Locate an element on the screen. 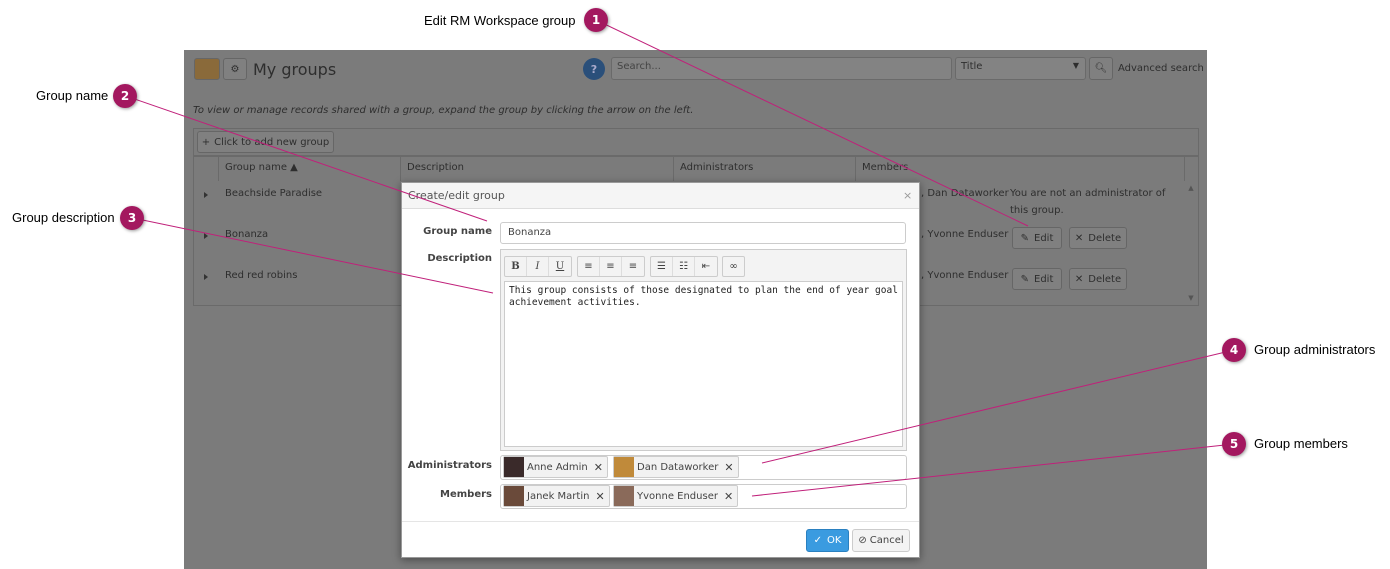 The width and height of the screenshot is (1390, 569). callout-text-2: Group name is located at coordinates (72, 95).